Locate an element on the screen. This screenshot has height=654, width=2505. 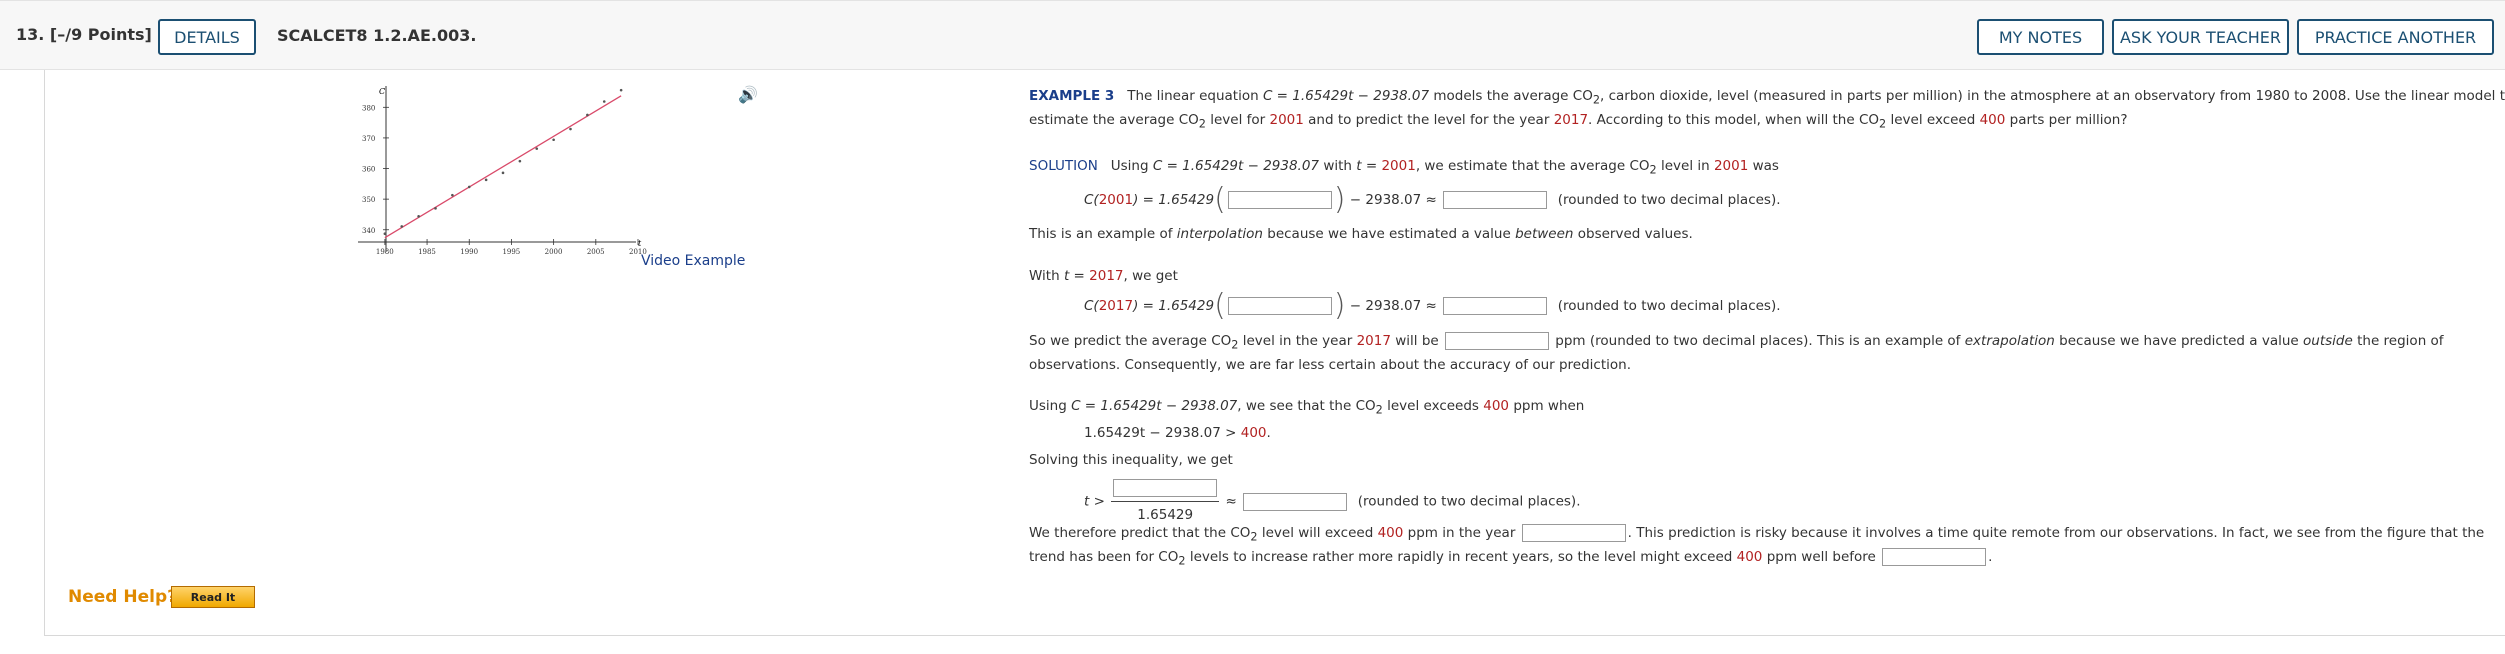
my-notes-button: MY NOTES is located at coordinates (2040, 37).